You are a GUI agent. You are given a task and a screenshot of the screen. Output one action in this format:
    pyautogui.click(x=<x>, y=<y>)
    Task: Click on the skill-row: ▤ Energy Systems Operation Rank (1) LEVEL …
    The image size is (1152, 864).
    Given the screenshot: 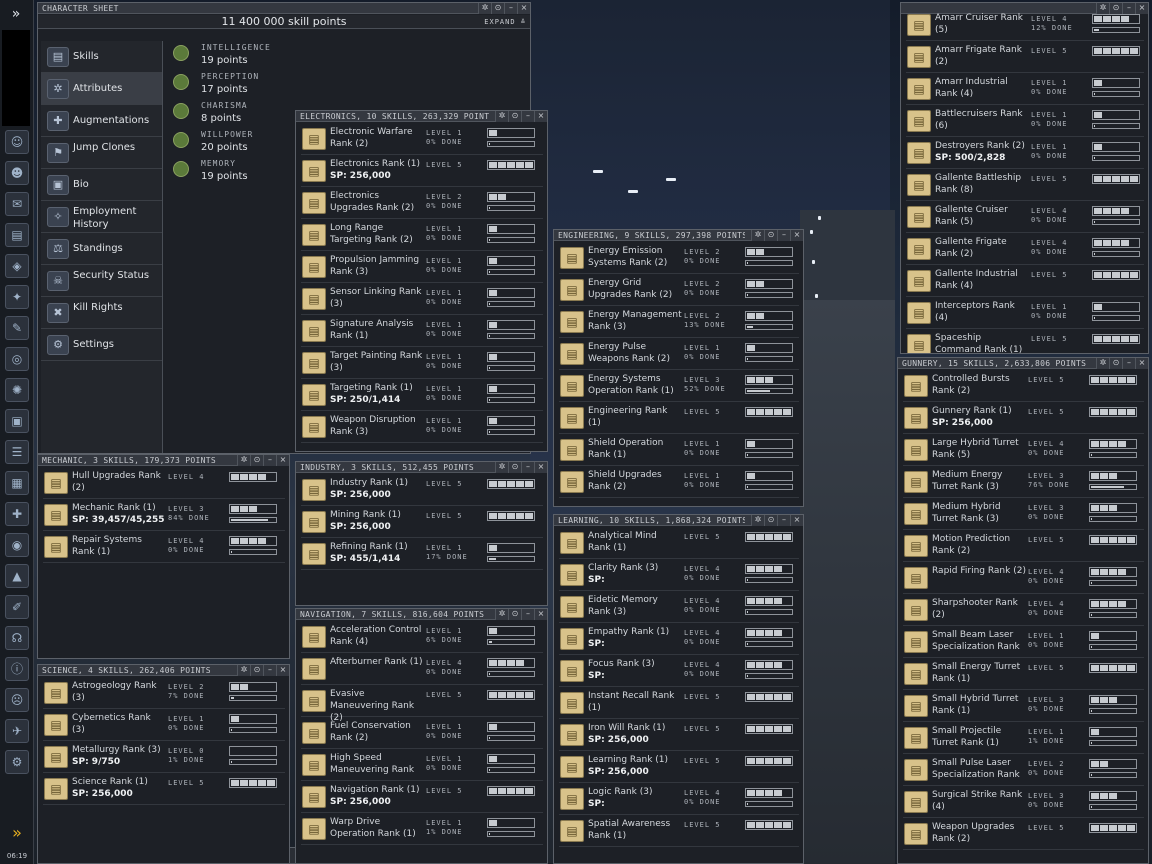 What is the action you would take?
    pyautogui.click(x=679, y=386)
    